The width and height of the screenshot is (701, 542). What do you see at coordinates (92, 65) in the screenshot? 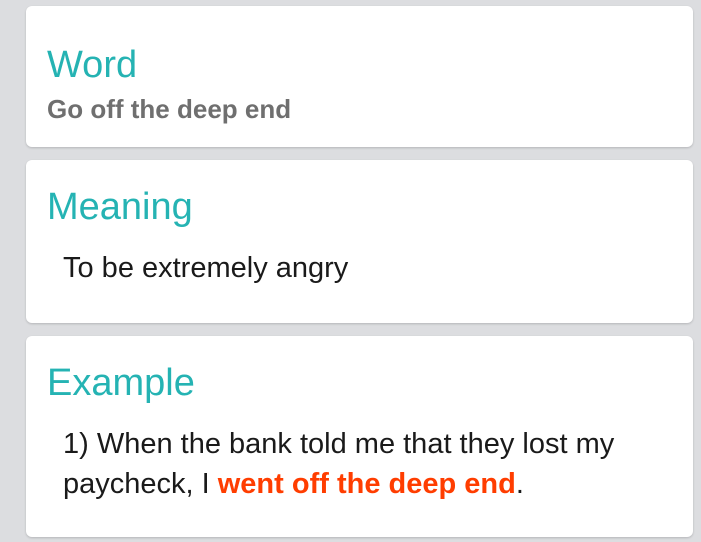
I see `word-card-title: Word` at bounding box center [92, 65].